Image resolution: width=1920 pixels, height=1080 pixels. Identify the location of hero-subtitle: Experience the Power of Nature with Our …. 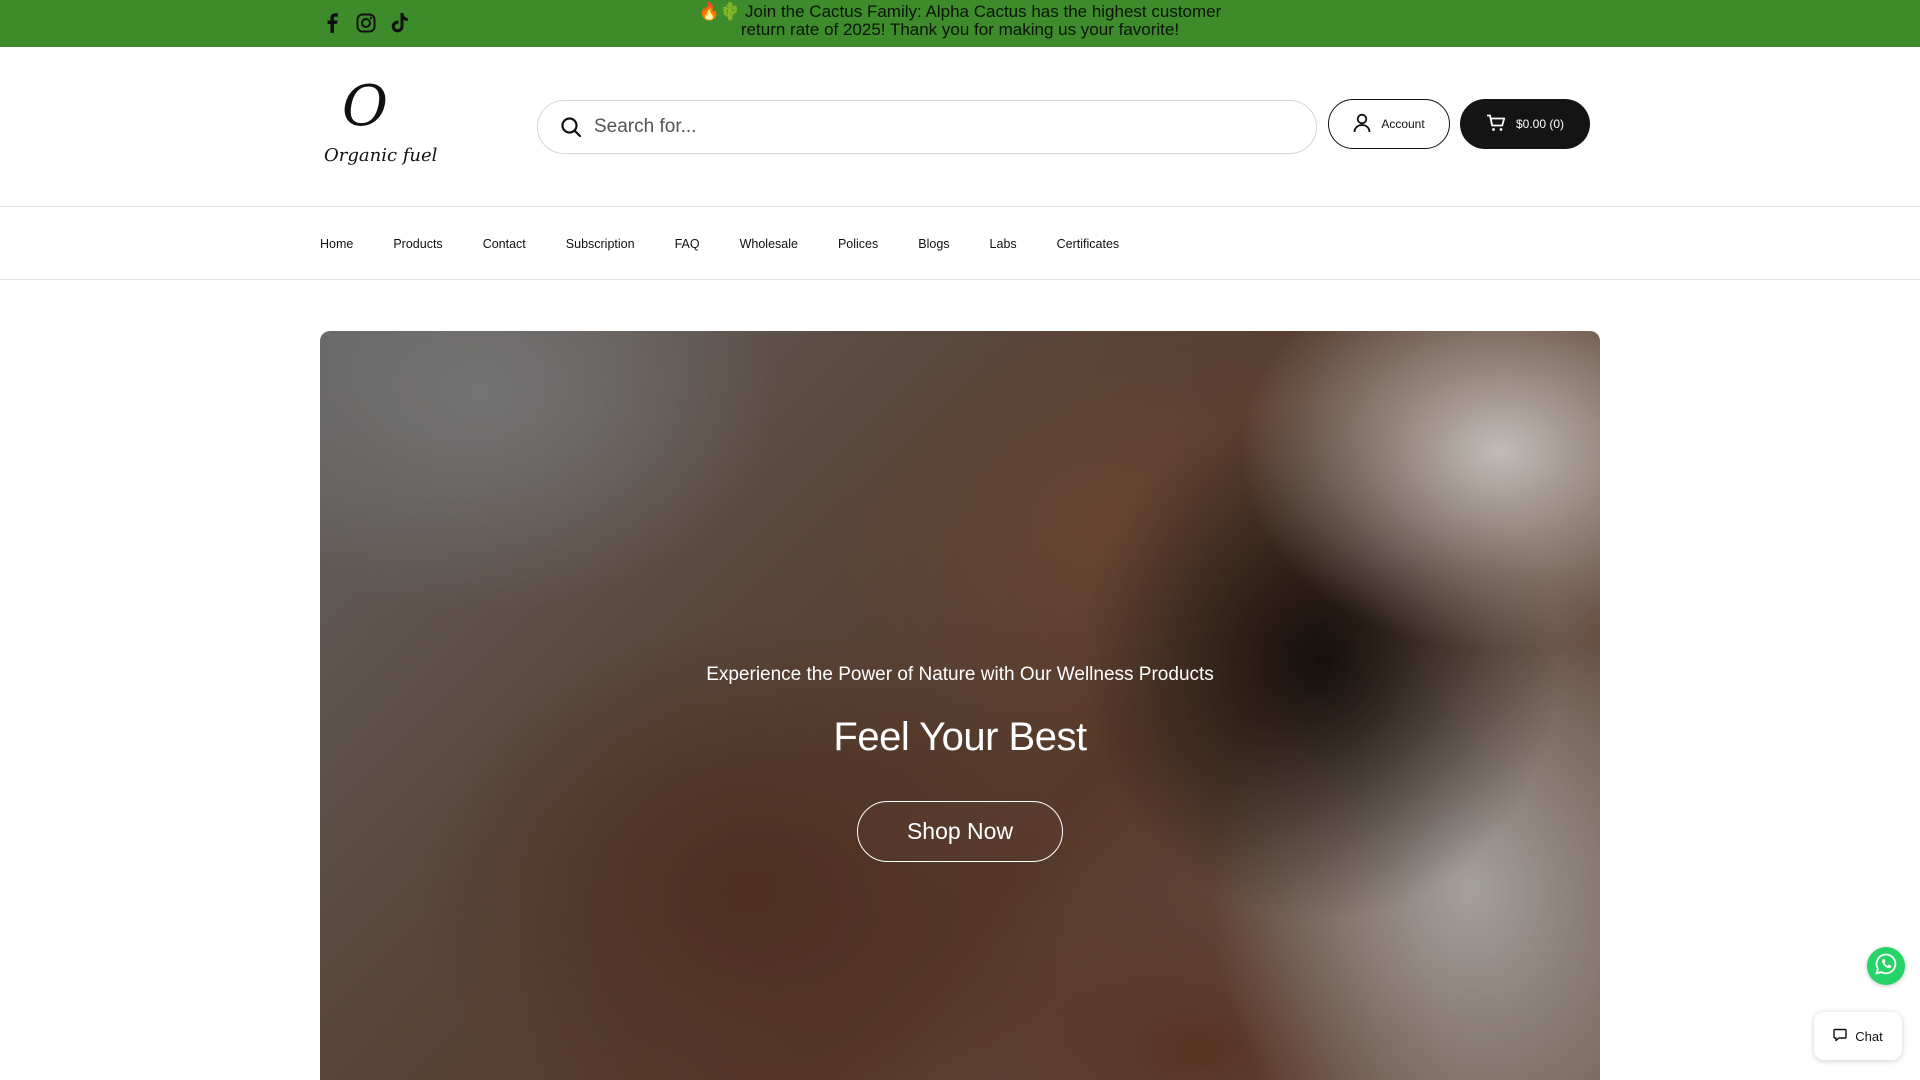
(960, 674).